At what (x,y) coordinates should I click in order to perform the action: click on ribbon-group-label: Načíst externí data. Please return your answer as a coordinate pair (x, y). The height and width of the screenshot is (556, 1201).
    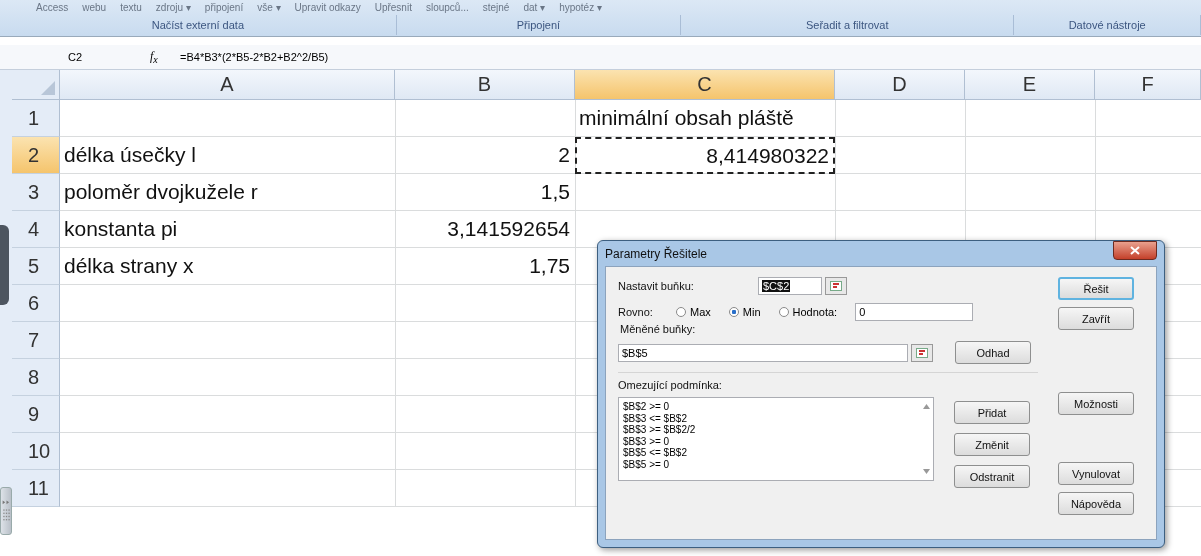
    Looking at the image, I should click on (198, 25).